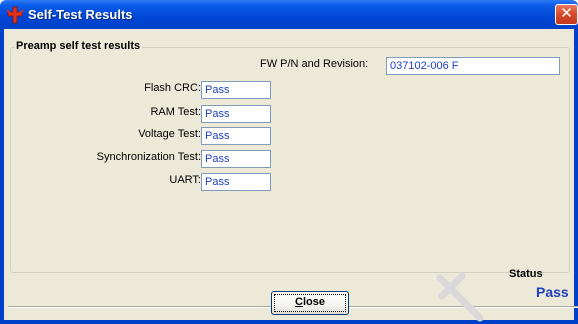 The image size is (578, 324). What do you see at coordinates (236, 182) in the screenshot?
I see `uart-field: Pass` at bounding box center [236, 182].